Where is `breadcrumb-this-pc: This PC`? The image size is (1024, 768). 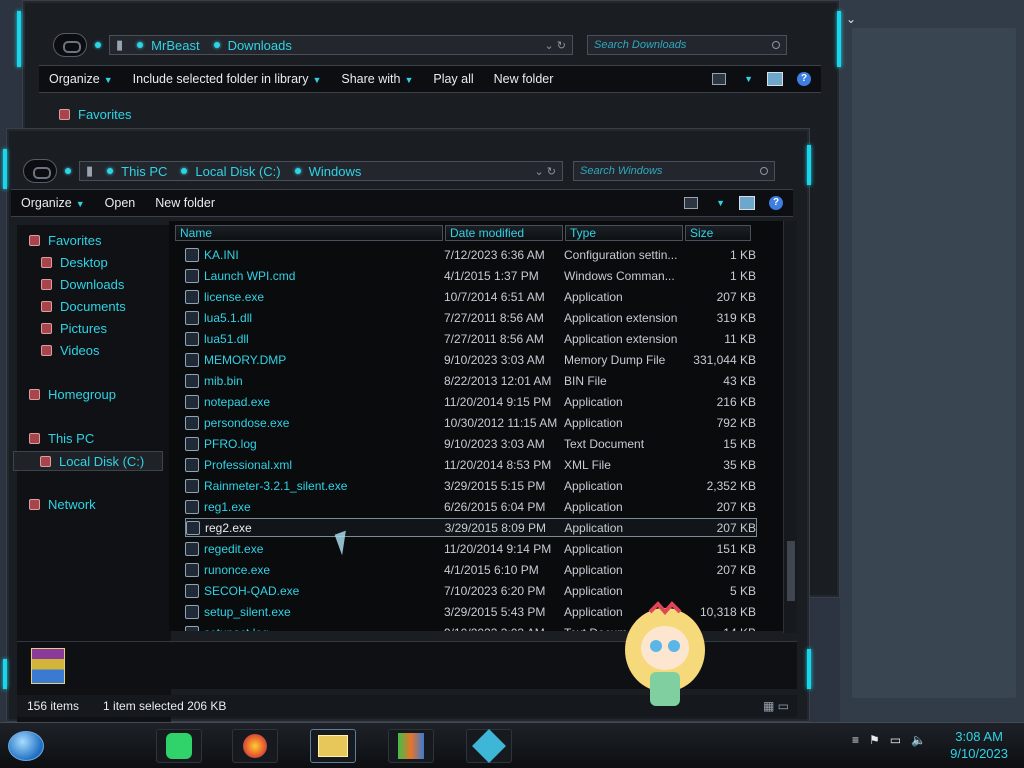
breadcrumb-this-pc: This PC is located at coordinates (144, 171).